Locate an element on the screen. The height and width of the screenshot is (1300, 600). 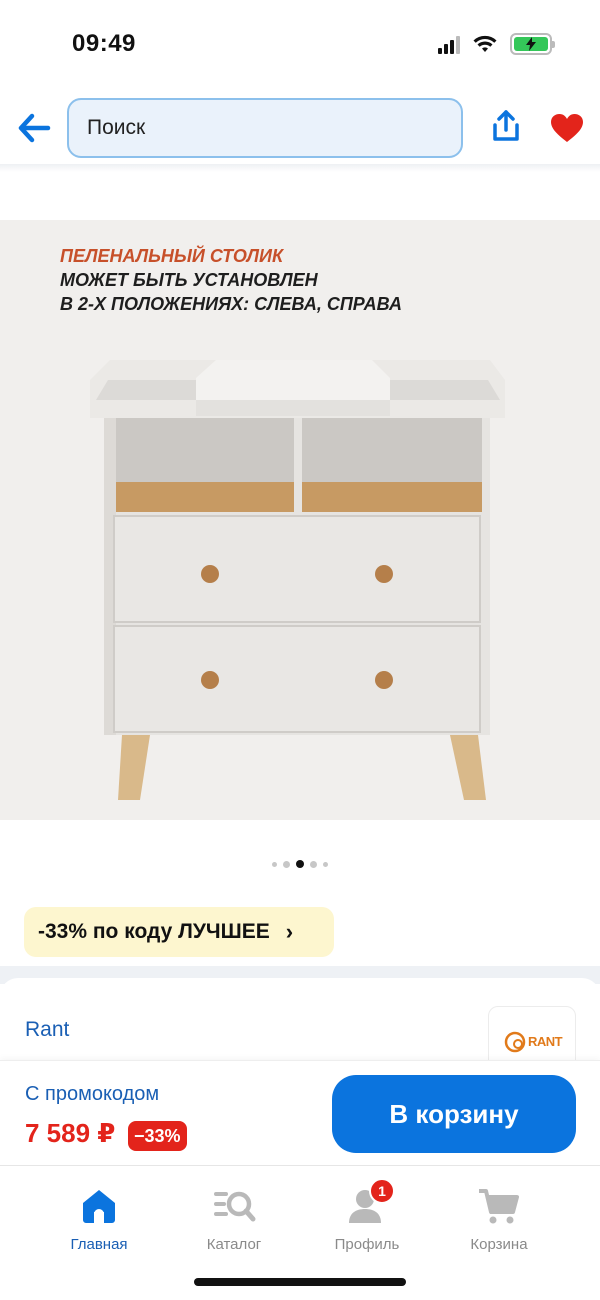
add-to-cart-button: В корзину is located at coordinates (454, 1114).